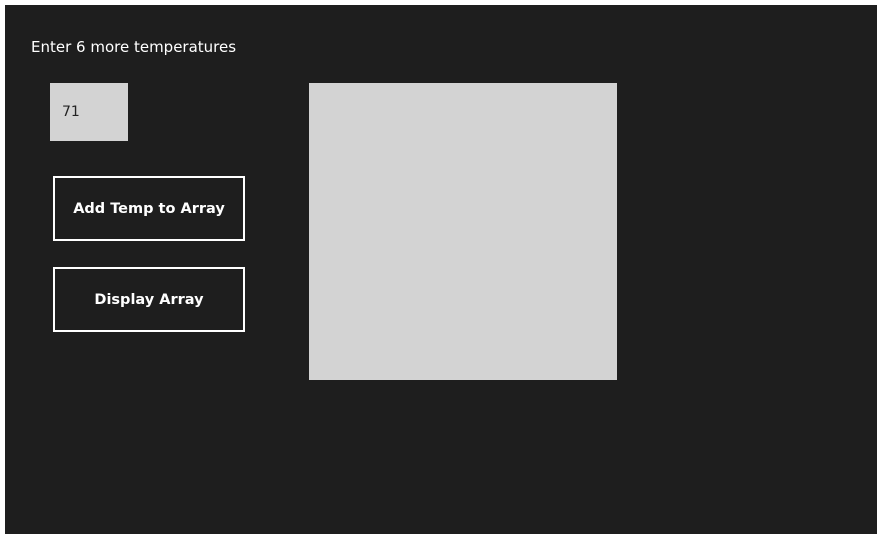  I want to click on add-temp-button: Add Temp to Array, so click(149, 208).